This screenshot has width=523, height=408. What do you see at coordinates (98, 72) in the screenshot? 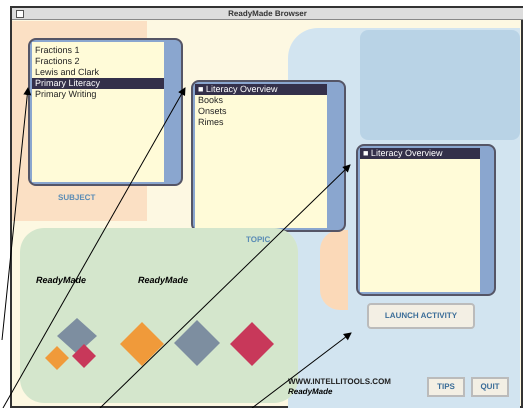
I see `list-item: Lewis and Clark` at bounding box center [98, 72].